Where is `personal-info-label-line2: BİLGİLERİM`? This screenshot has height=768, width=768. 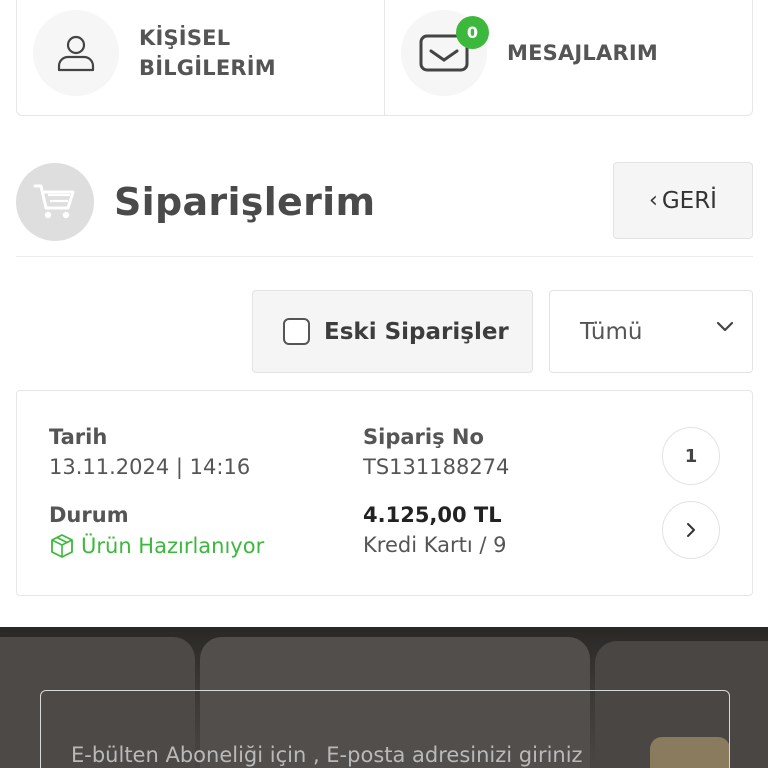 personal-info-label-line2: BİLGİLERİM is located at coordinates (207, 68).